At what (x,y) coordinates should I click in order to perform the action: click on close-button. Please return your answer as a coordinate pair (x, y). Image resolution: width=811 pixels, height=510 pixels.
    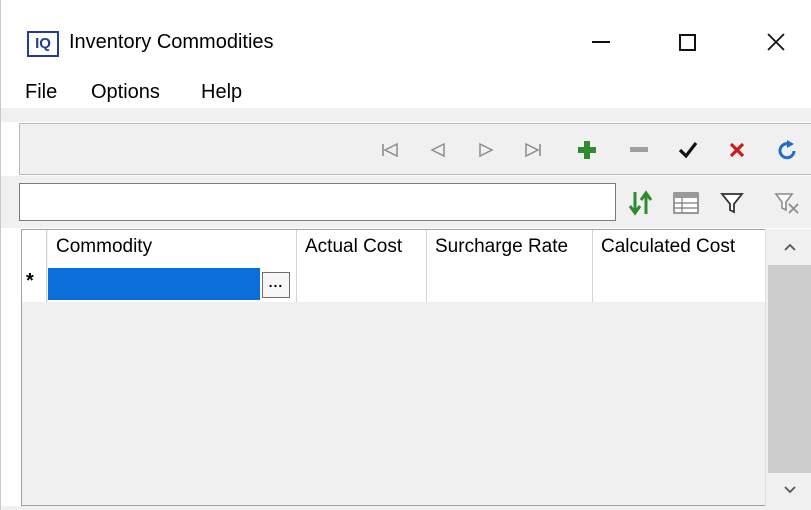
    Looking at the image, I should click on (776, 42).